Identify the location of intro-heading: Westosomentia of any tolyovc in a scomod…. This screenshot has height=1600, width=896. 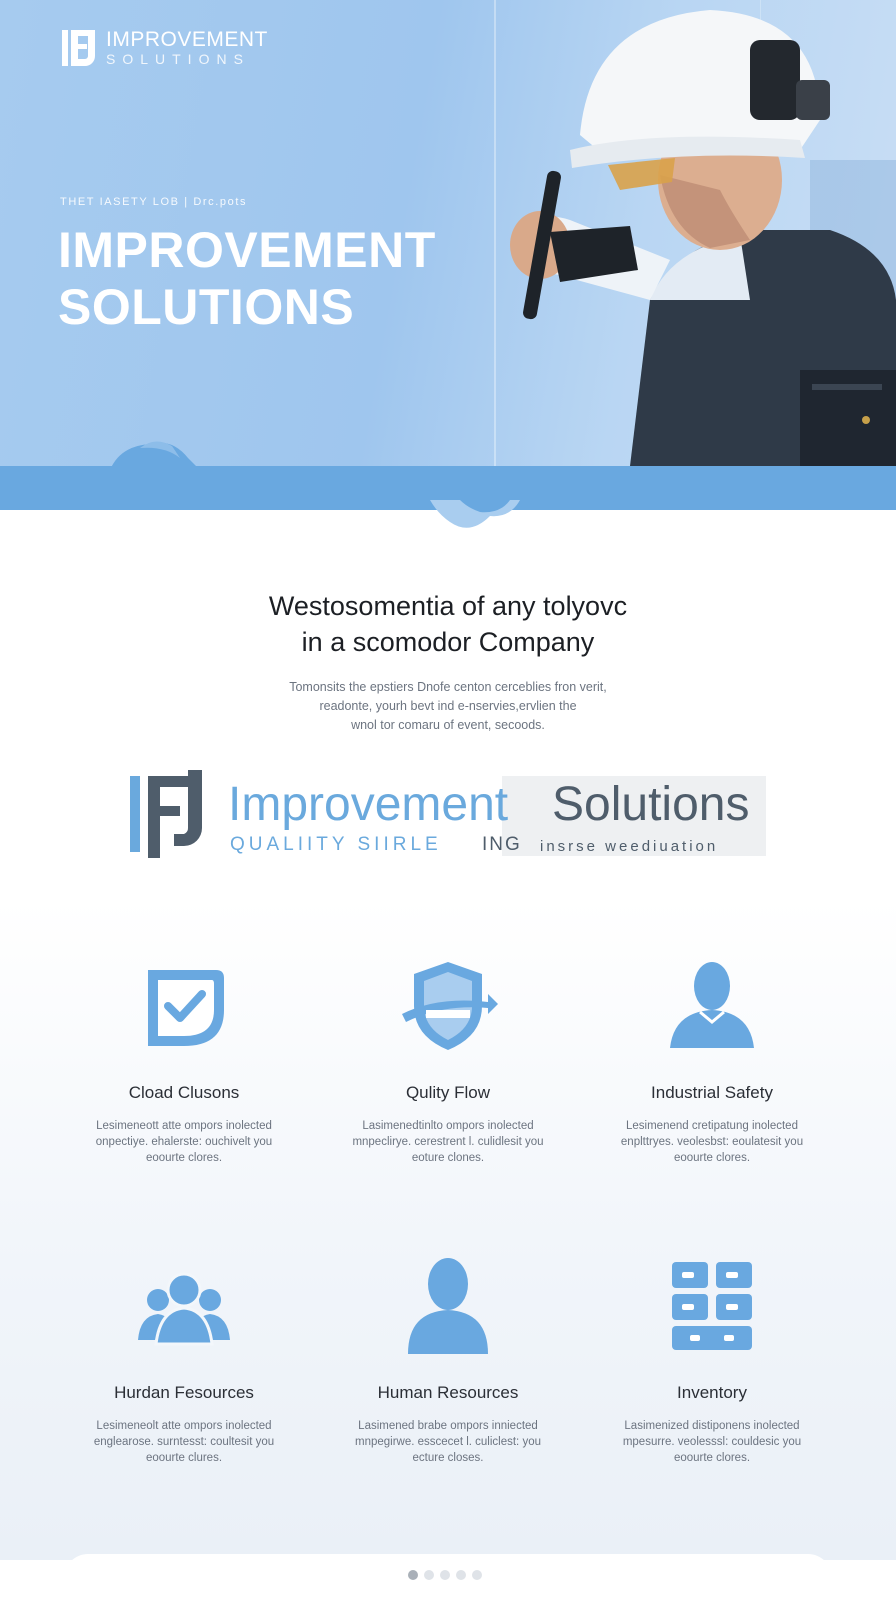
(448, 624).